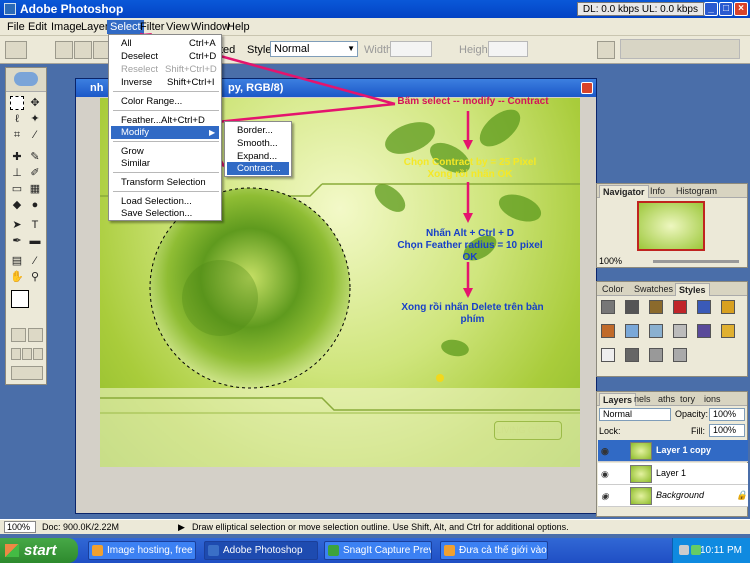 The image size is (750, 563). Describe the element at coordinates (17, 277) in the screenshot. I see `hand-tool-icon: ✋` at that location.